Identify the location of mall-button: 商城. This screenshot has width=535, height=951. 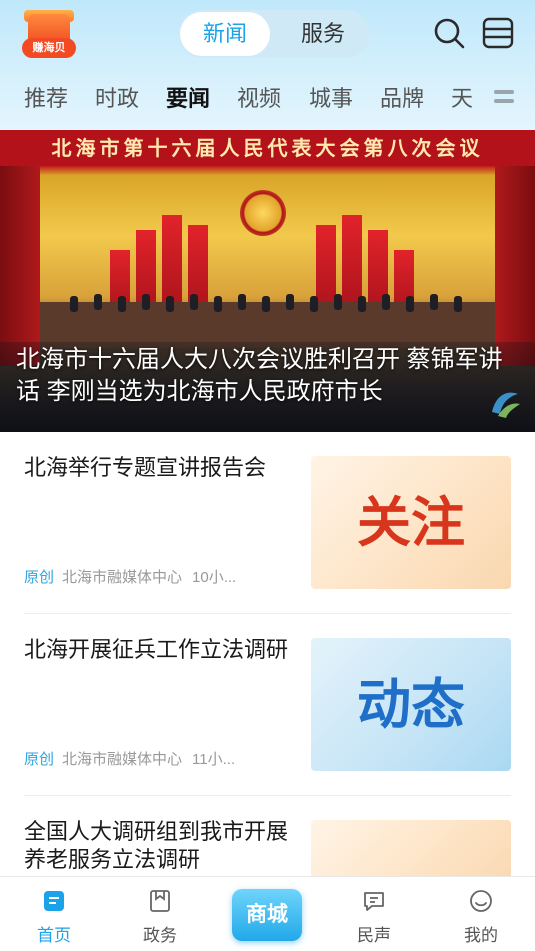
(267, 915).